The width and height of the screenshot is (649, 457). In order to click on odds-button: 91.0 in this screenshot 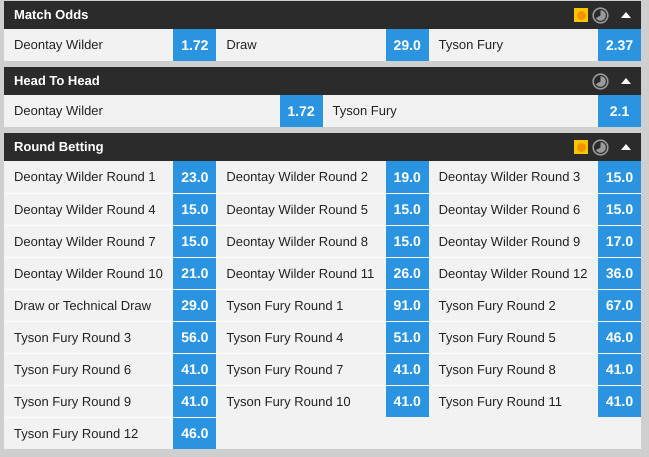, I will do `click(407, 305)`.